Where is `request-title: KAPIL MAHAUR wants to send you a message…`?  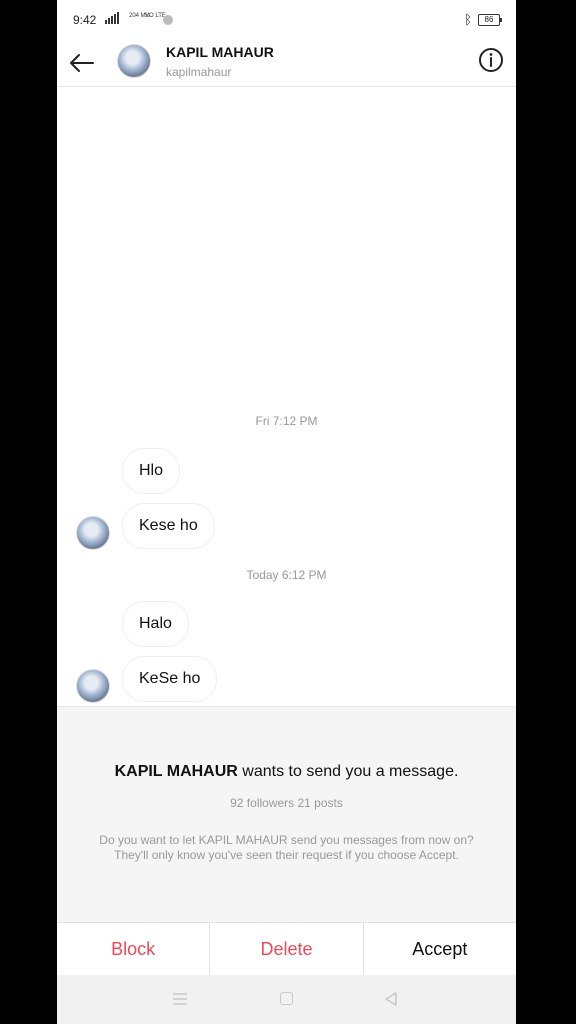 request-title: KAPIL MAHAUR wants to send you a message… is located at coordinates (286, 772).